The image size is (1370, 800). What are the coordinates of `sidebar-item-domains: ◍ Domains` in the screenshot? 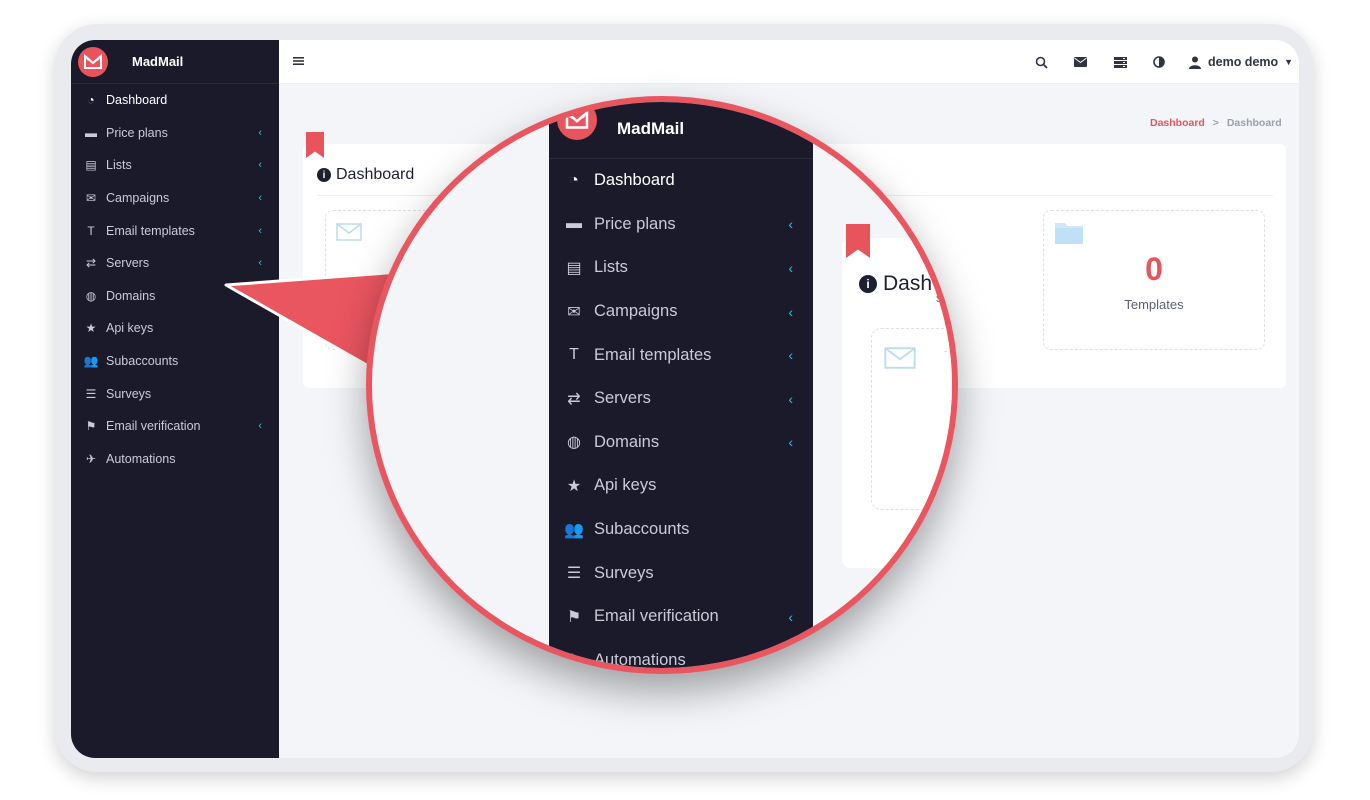 It's located at (175, 296).